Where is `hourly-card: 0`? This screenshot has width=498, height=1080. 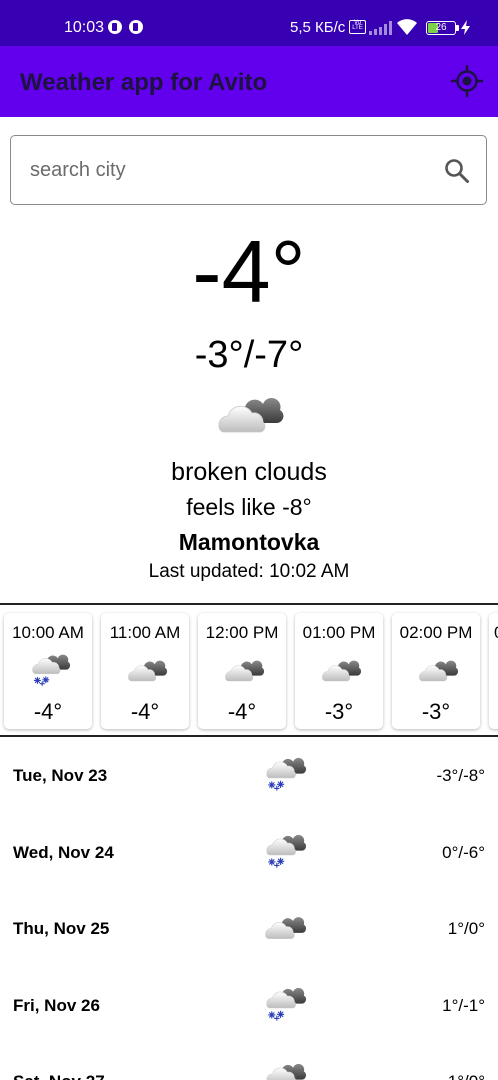
hourly-card: 0 is located at coordinates (493, 671).